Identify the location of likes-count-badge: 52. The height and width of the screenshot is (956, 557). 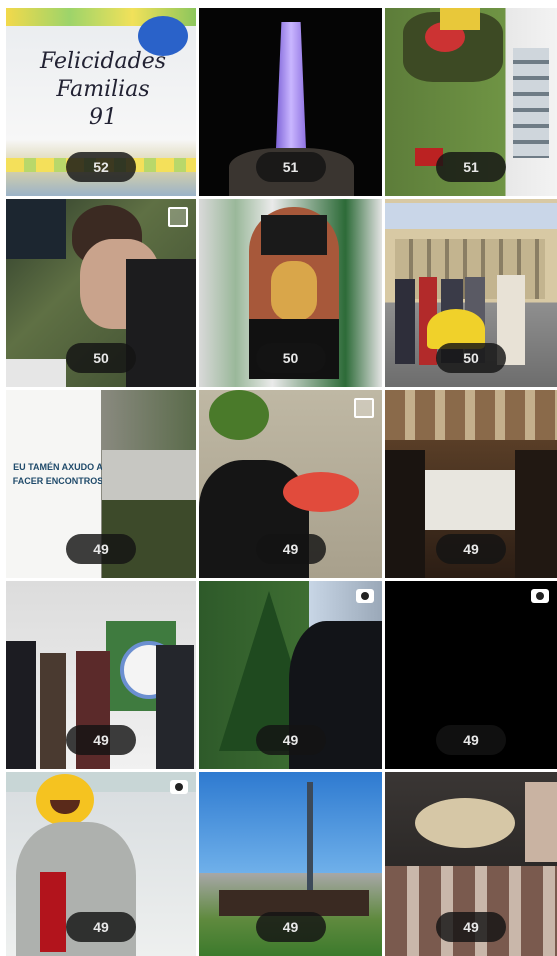
(101, 167).